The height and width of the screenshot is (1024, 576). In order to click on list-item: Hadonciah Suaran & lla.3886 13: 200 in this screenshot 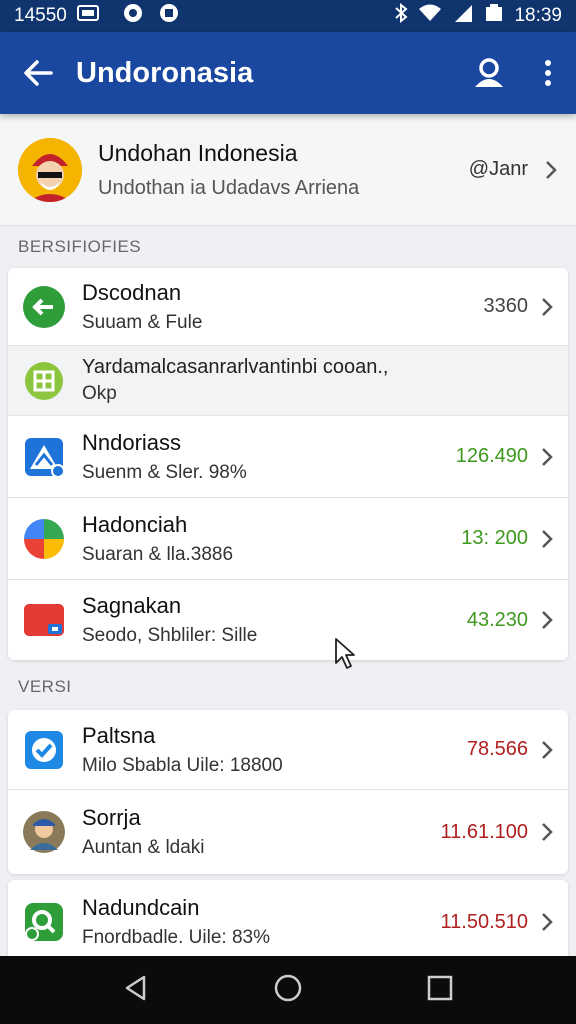, I will do `click(288, 539)`.